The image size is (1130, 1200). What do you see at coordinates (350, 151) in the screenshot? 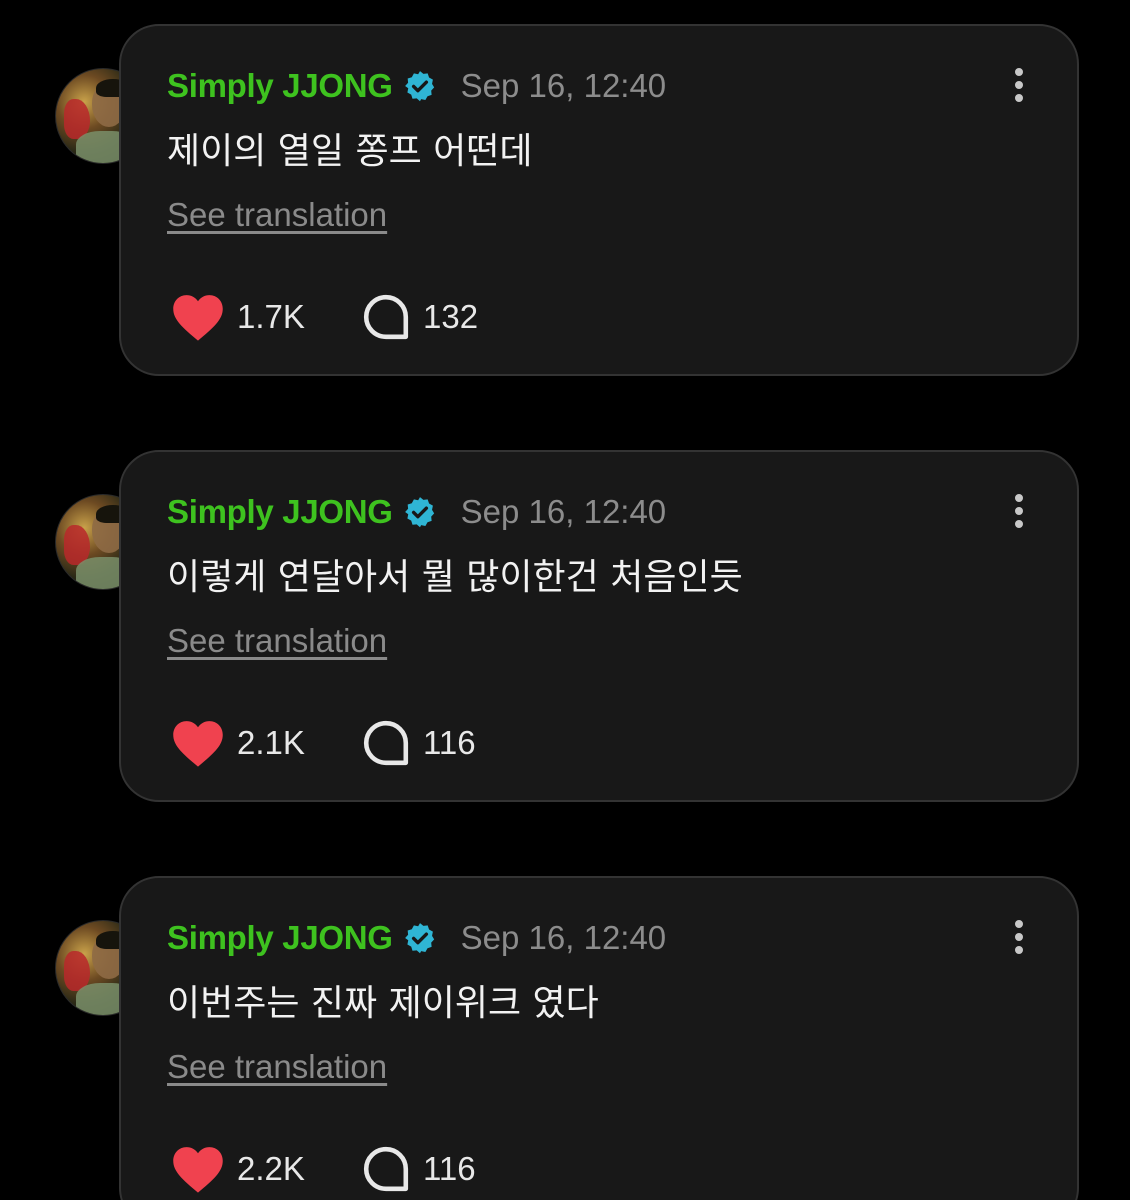
I see `post-text: 제이의 열일 쫑프 어떤데` at bounding box center [350, 151].